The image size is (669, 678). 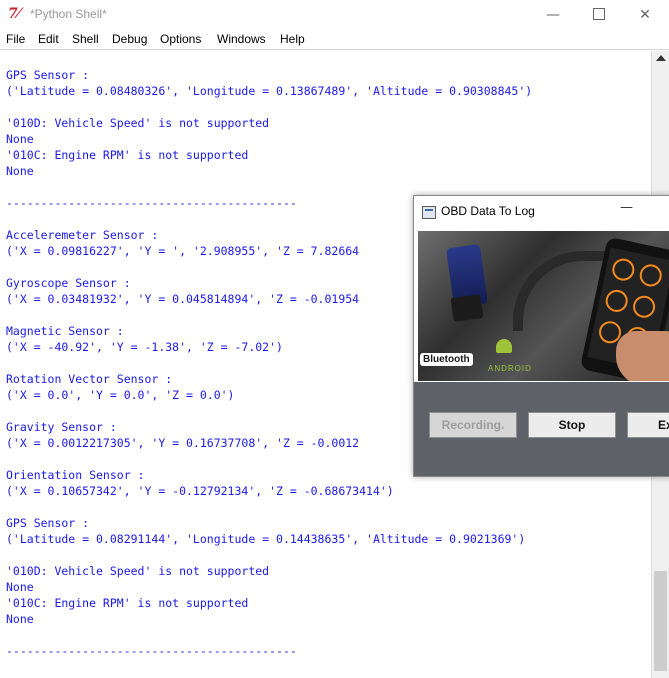 What do you see at coordinates (510, 368) in the screenshot?
I see `android-logo-text: ANDROID` at bounding box center [510, 368].